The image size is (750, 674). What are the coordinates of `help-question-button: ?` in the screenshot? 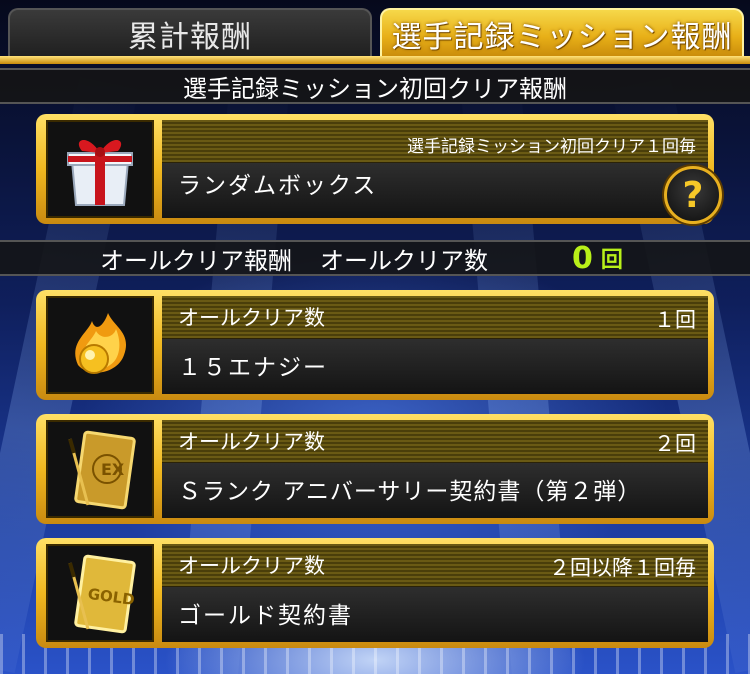 It's located at (693, 195).